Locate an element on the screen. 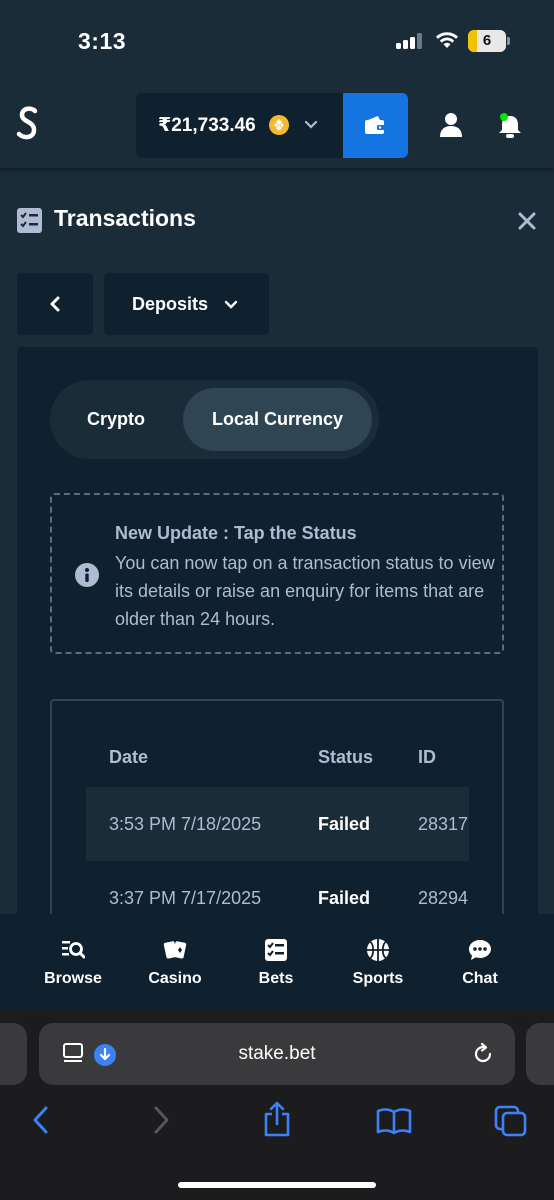 This screenshot has width=554, height=1200. bnb-coin-icon is located at coordinates (279, 125).